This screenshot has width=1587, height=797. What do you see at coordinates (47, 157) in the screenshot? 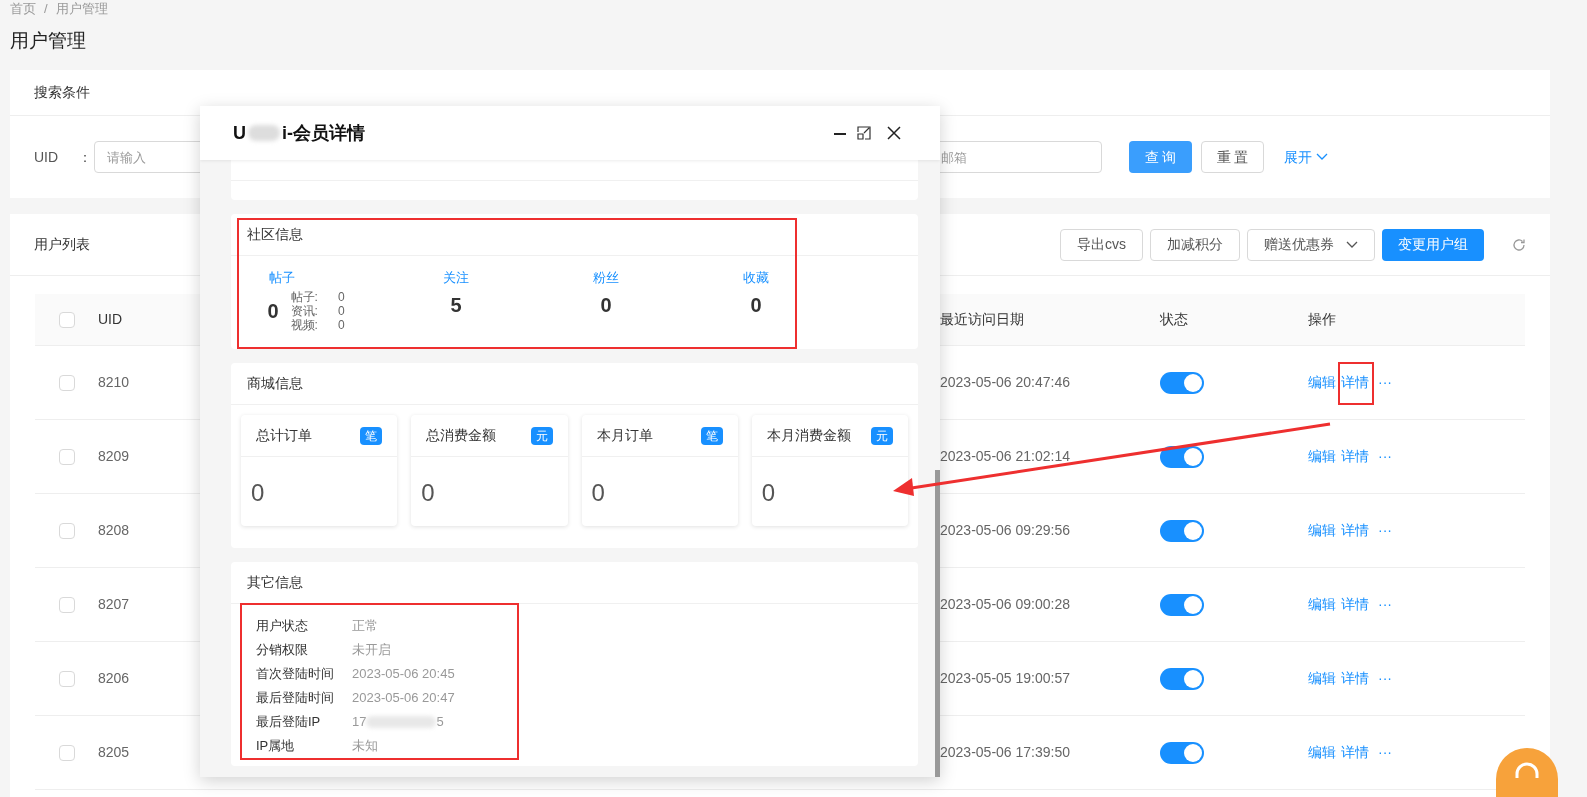
I see `field-label: UID` at bounding box center [47, 157].